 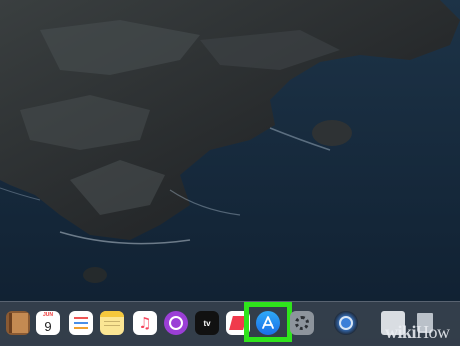 I want to click on music-icon: ♫, so click(x=145, y=323).